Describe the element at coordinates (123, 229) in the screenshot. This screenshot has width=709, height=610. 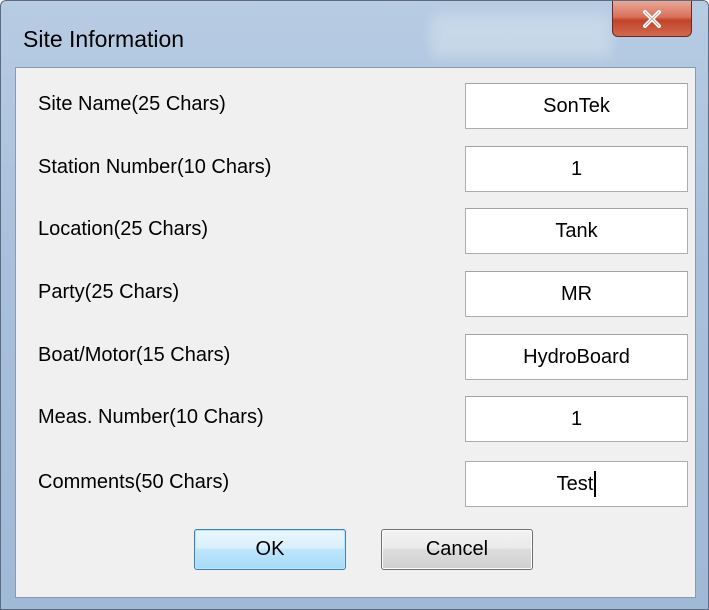
I see `location-label: Location(25 Chars)` at that location.